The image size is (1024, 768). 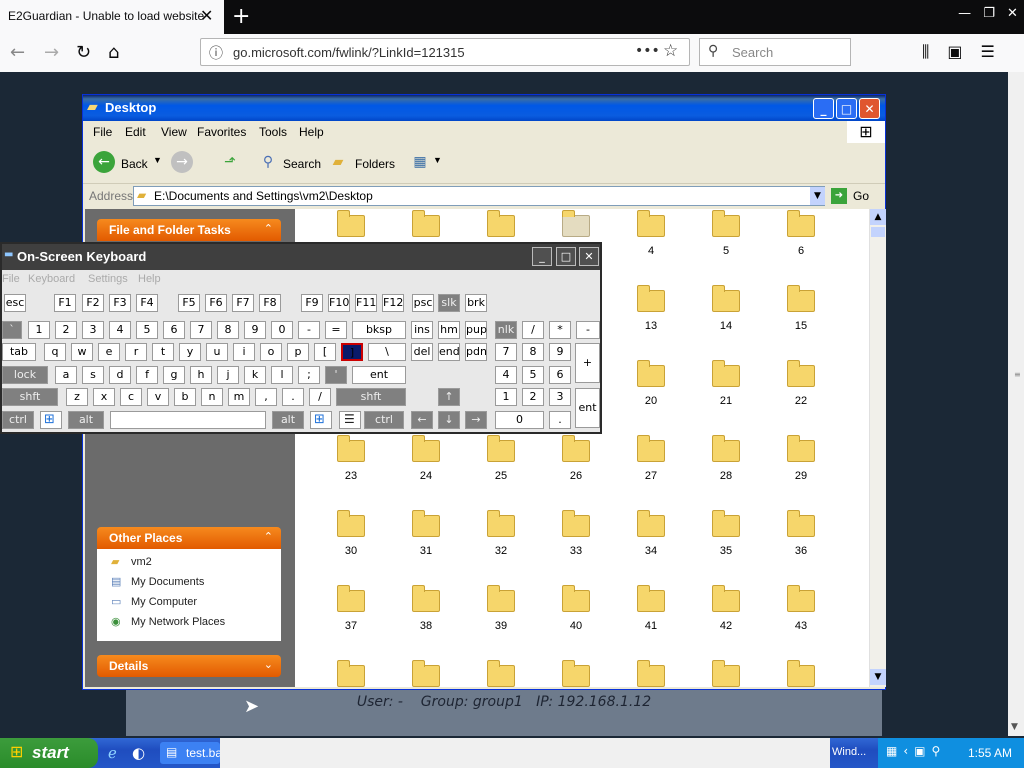 What do you see at coordinates (293, 397) in the screenshot?
I see `osk-key: .` at bounding box center [293, 397].